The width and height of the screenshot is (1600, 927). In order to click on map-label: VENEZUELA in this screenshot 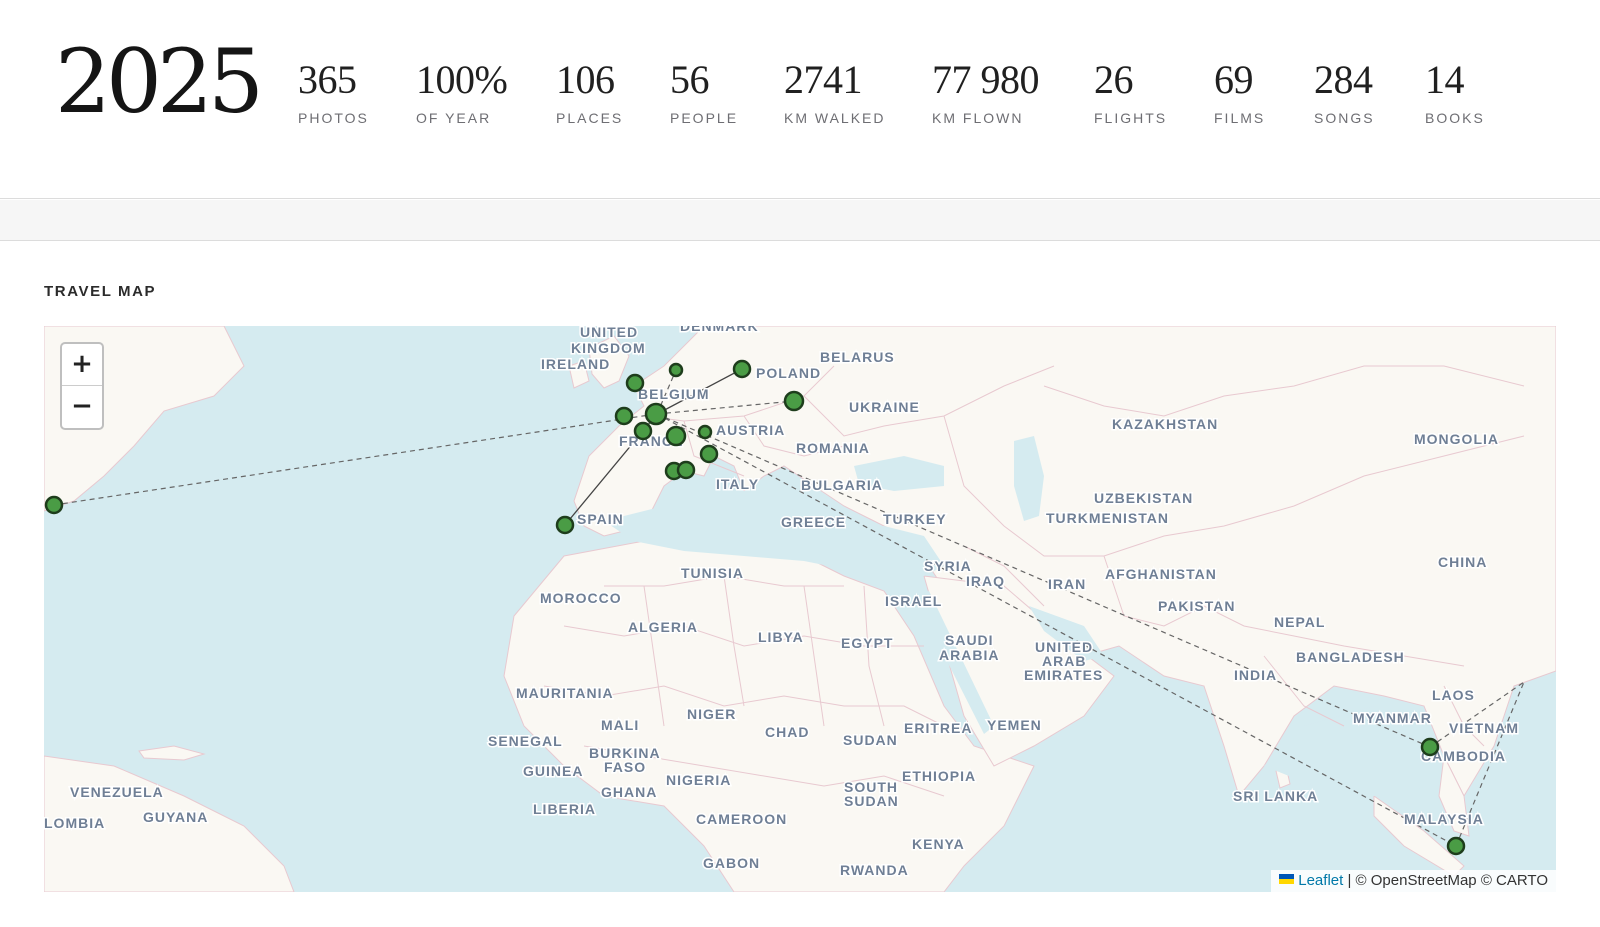, I will do `click(117, 792)`.